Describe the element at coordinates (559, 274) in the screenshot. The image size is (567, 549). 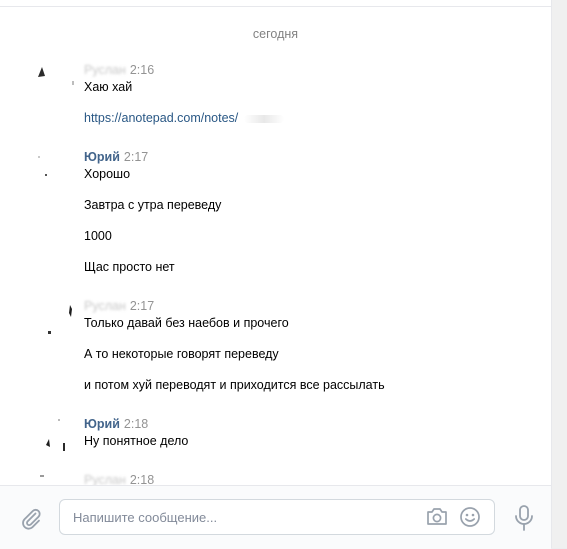
I see `page-scrollbar` at that location.